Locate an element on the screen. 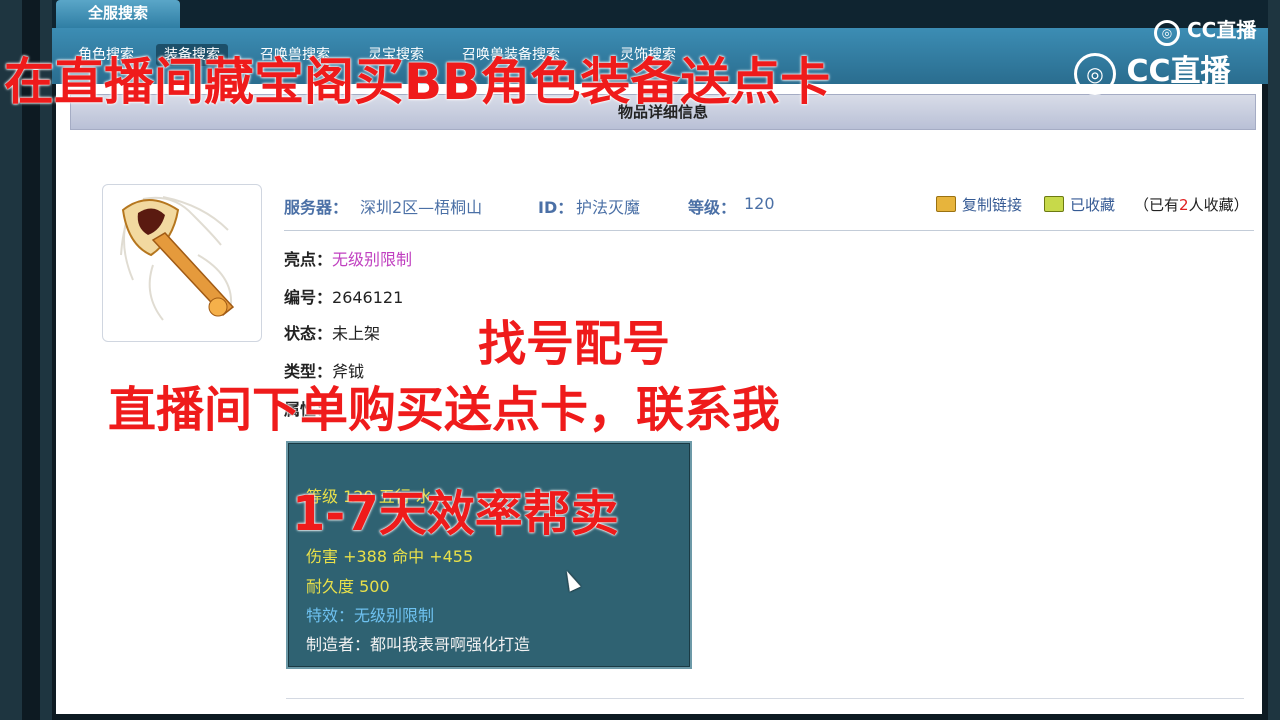 The image size is (1280, 720). content-divider is located at coordinates (765, 698).